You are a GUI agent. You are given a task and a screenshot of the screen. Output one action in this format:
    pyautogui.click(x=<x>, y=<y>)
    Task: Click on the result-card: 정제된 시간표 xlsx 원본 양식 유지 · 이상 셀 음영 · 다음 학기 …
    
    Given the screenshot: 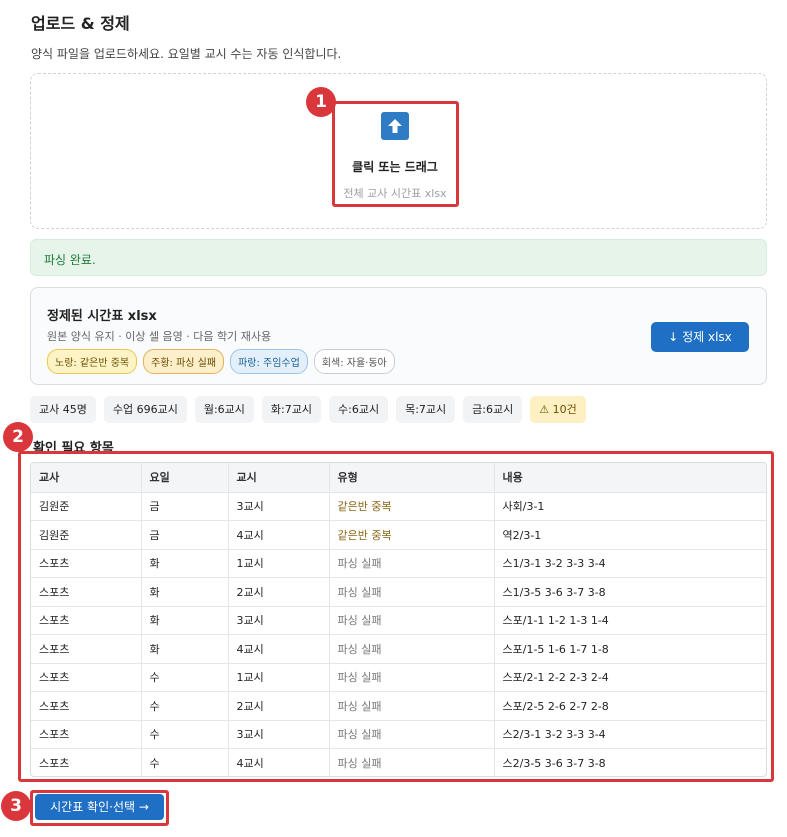 What is the action you would take?
    pyautogui.click(x=398, y=336)
    